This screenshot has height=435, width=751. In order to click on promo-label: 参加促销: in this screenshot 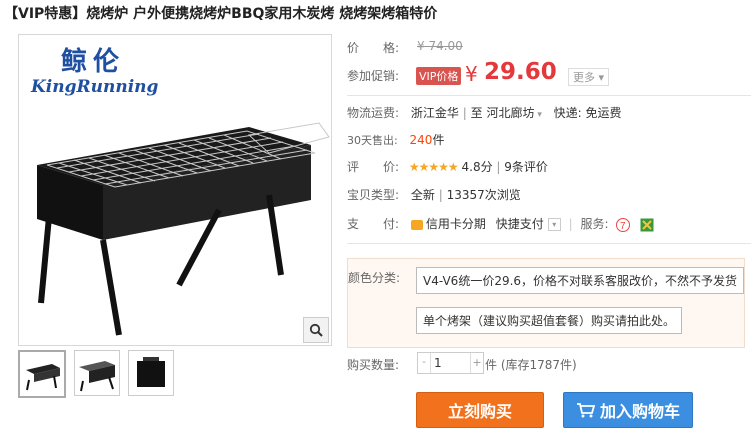, I will do `click(373, 76)`.